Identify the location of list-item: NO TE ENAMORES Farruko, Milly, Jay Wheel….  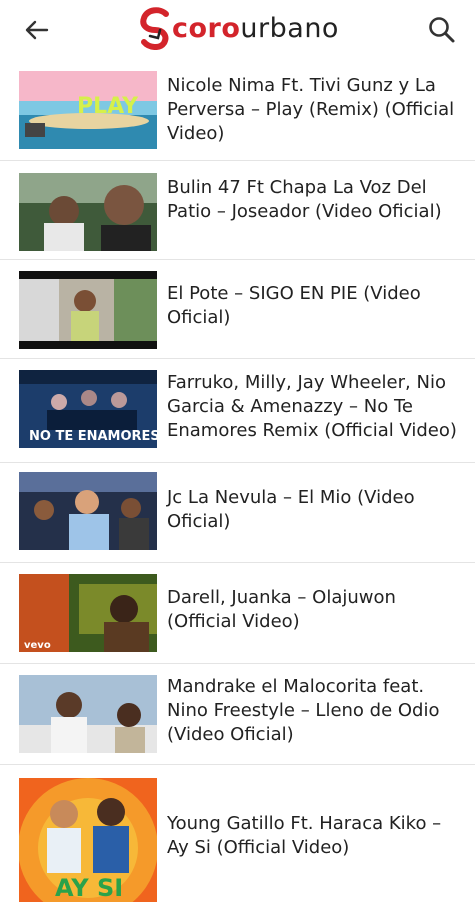
(237, 411).